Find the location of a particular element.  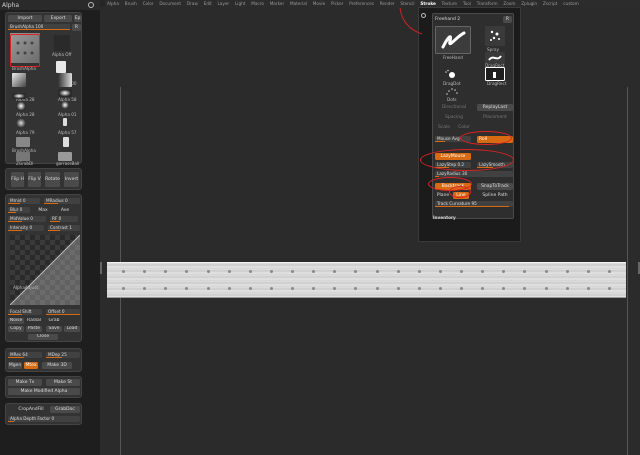

highlight-lazymouse is located at coordinates (467, 160).